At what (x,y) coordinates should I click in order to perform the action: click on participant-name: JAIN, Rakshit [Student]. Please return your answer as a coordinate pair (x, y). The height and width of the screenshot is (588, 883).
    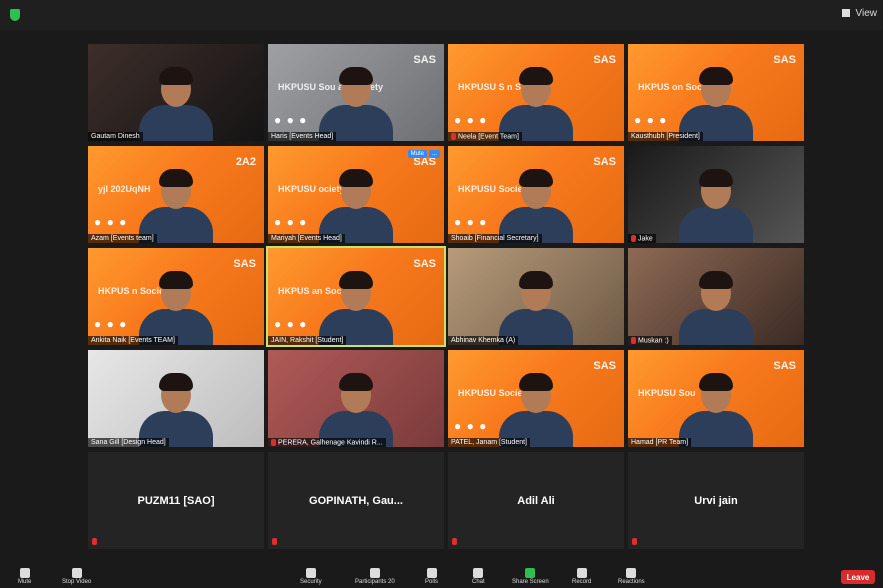
    Looking at the image, I should click on (307, 340).